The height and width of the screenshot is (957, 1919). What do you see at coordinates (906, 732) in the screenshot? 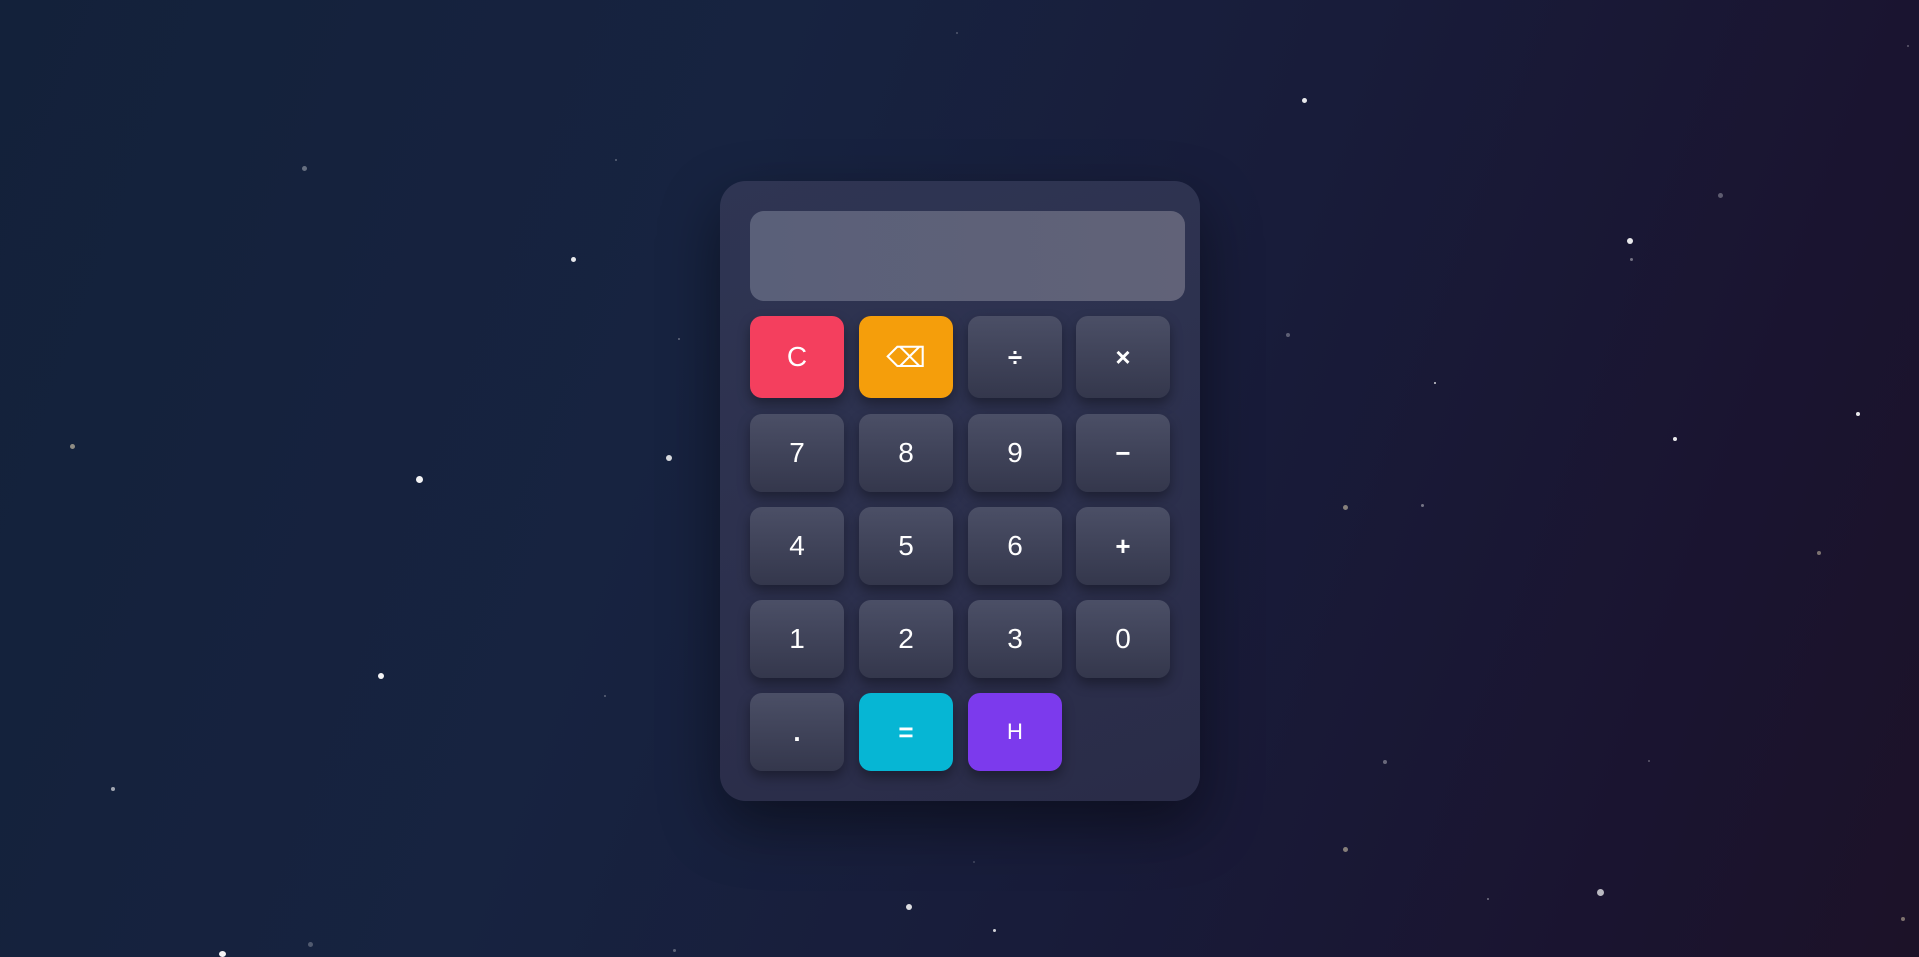
I see `equals-button: =` at bounding box center [906, 732].